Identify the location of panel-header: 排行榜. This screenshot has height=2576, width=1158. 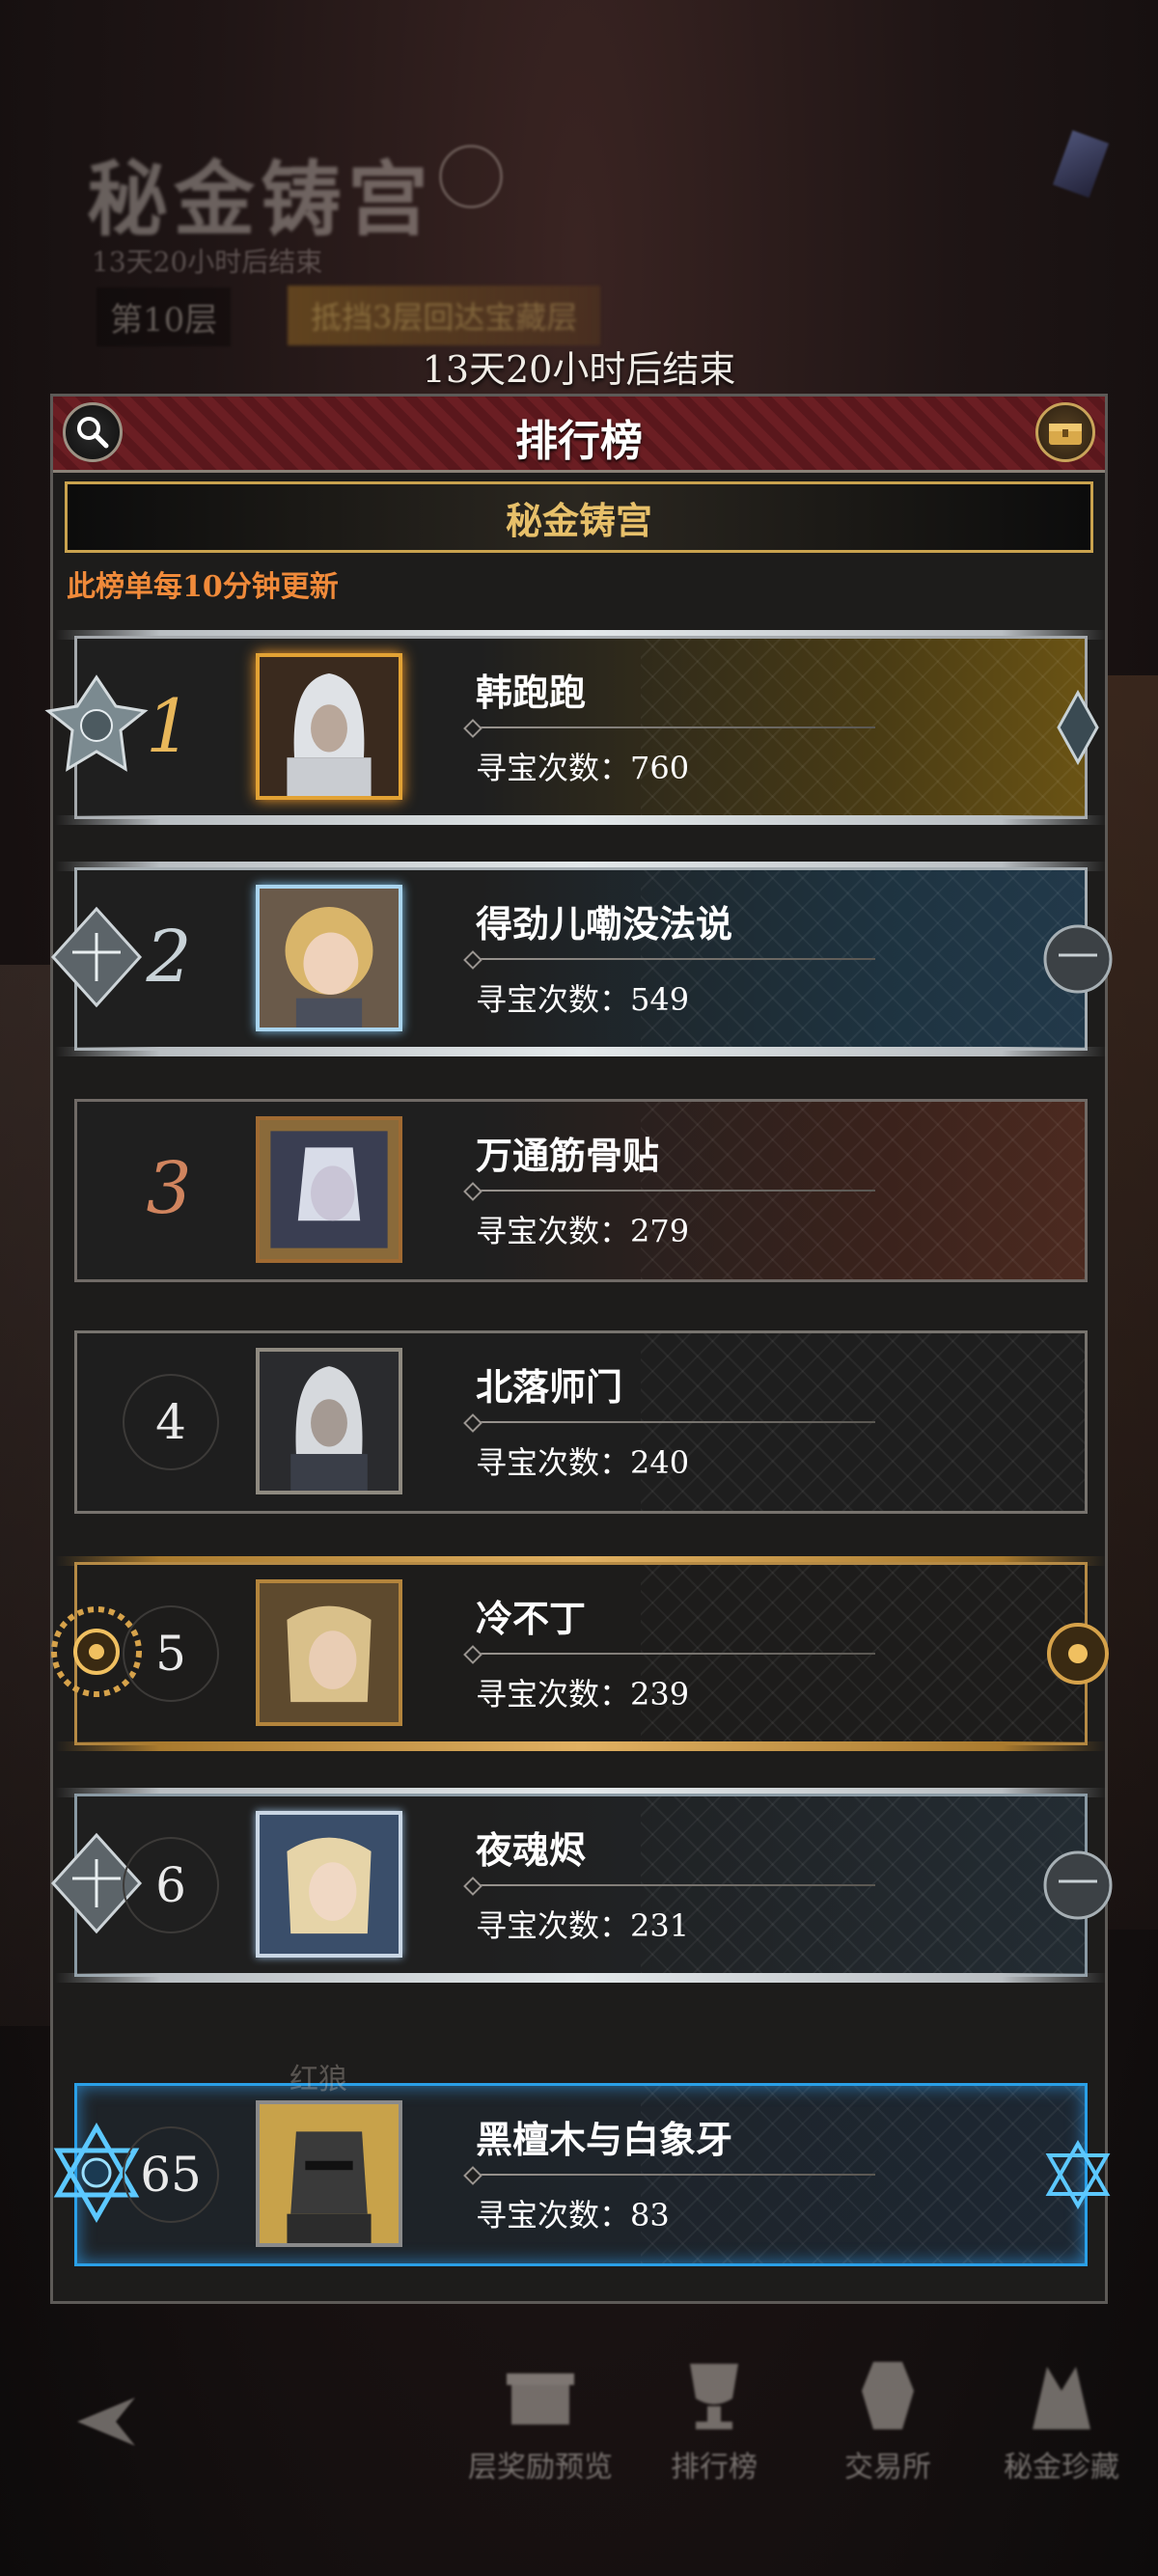
(579, 435).